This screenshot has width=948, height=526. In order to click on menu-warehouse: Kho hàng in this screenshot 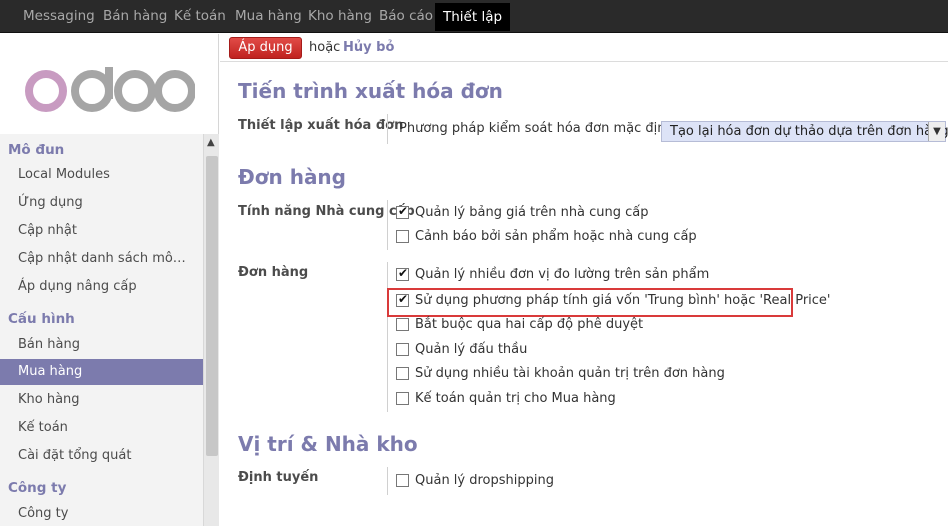, I will do `click(340, 16)`.